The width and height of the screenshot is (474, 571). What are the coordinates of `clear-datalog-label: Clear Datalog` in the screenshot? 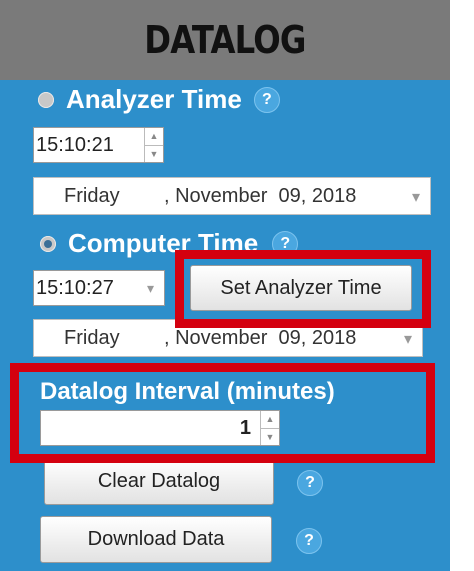 It's located at (159, 481).